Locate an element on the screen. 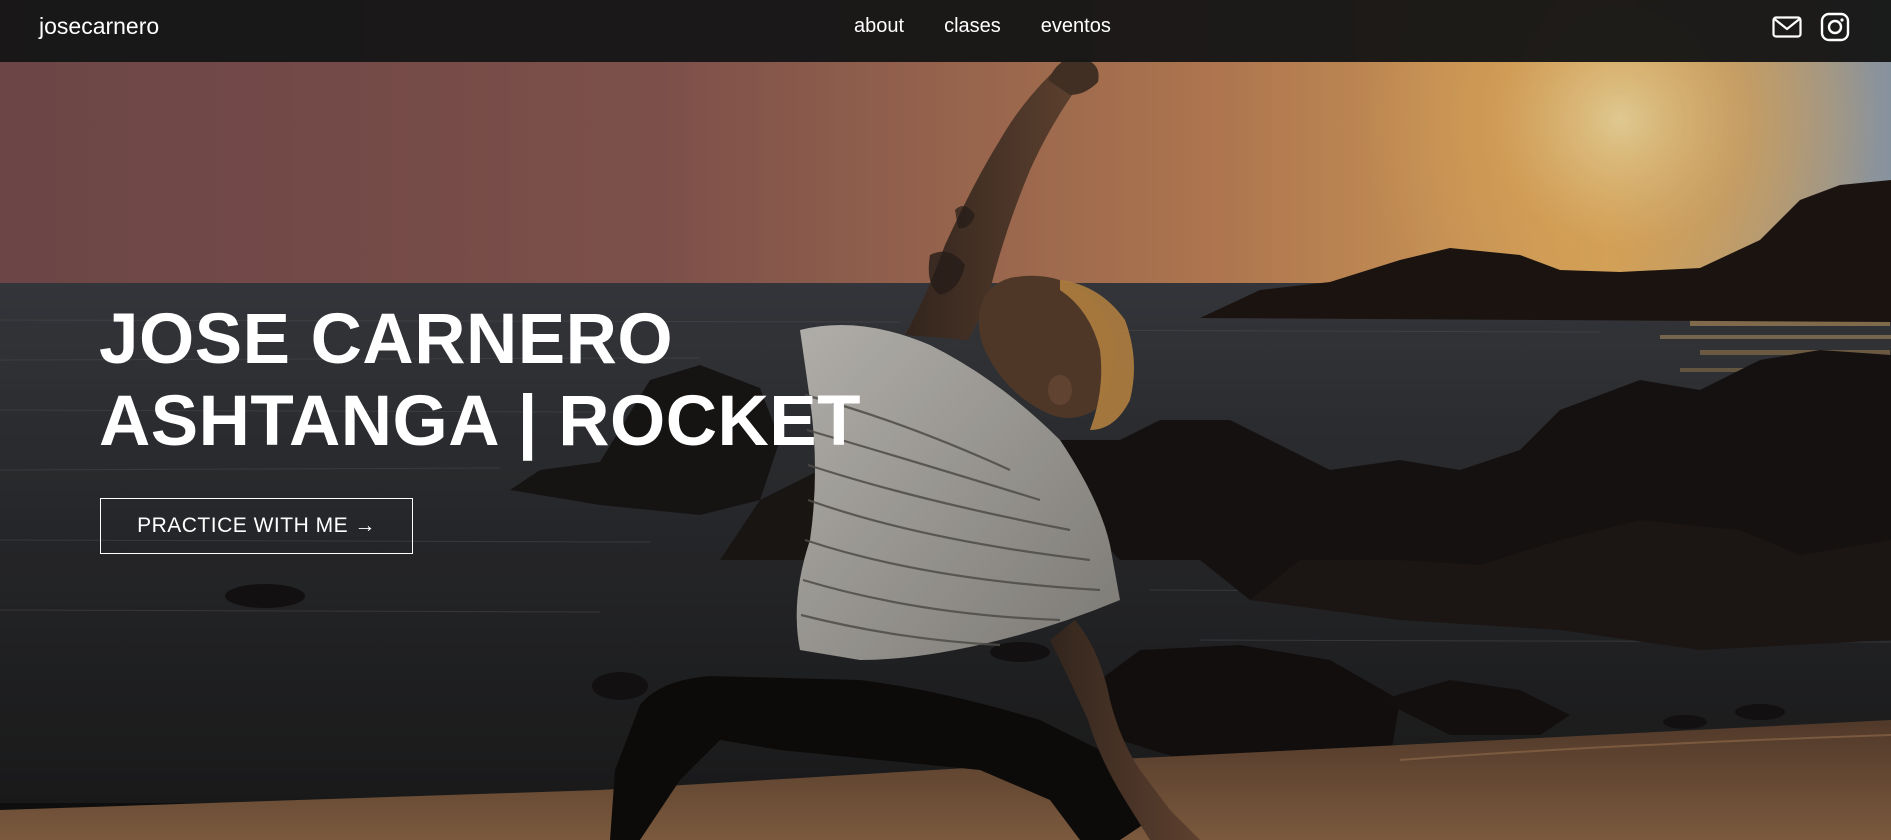  nav-link-about: about is located at coordinates (879, 26).